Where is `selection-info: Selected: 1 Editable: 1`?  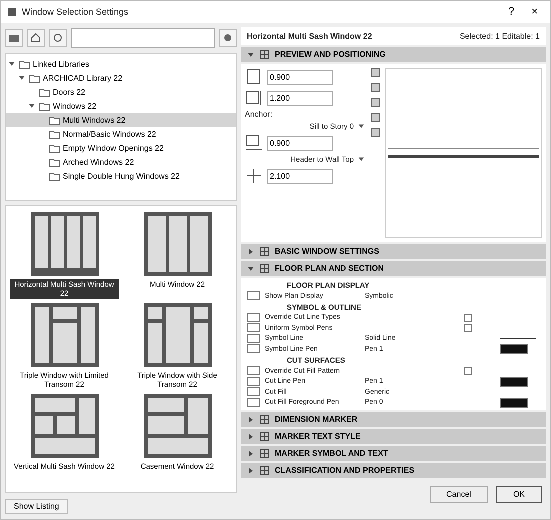
selection-info: Selected: 1 Editable: 1 is located at coordinates (500, 36).